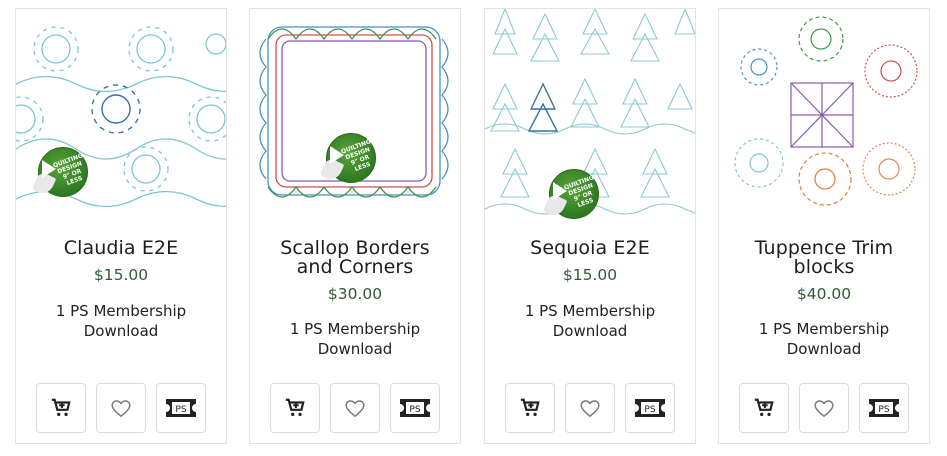 The width and height of the screenshot is (947, 456). What do you see at coordinates (355, 267) in the screenshot?
I see `product-title-line2: and Corners` at bounding box center [355, 267].